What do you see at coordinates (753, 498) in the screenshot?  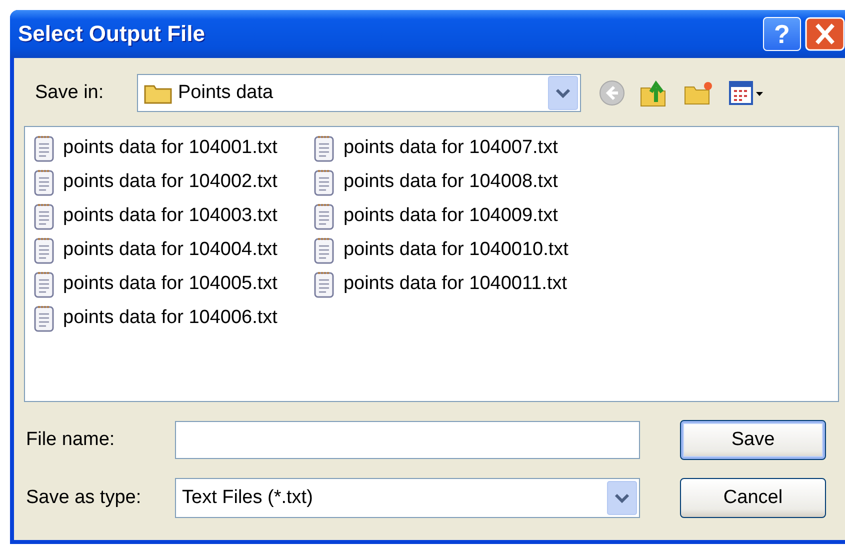 I see `cancel-button: Cancel` at bounding box center [753, 498].